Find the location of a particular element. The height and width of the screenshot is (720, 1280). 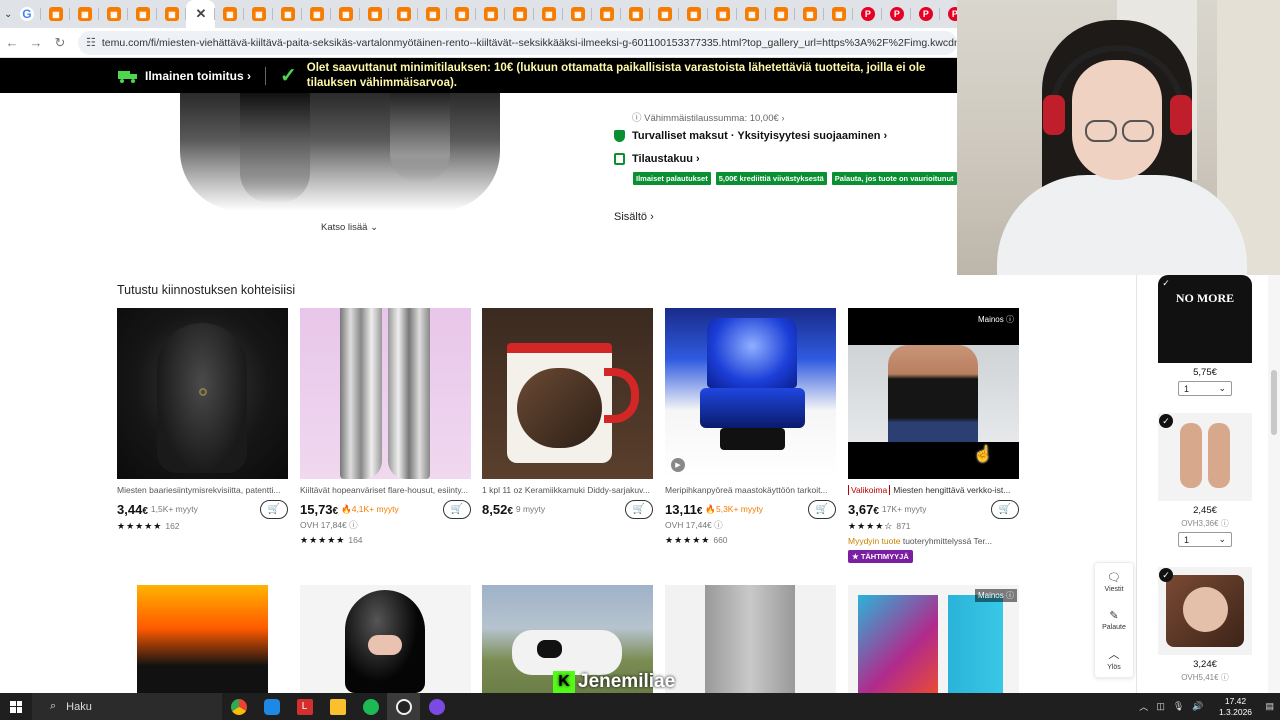

spotify-icon is located at coordinates (370, 706).